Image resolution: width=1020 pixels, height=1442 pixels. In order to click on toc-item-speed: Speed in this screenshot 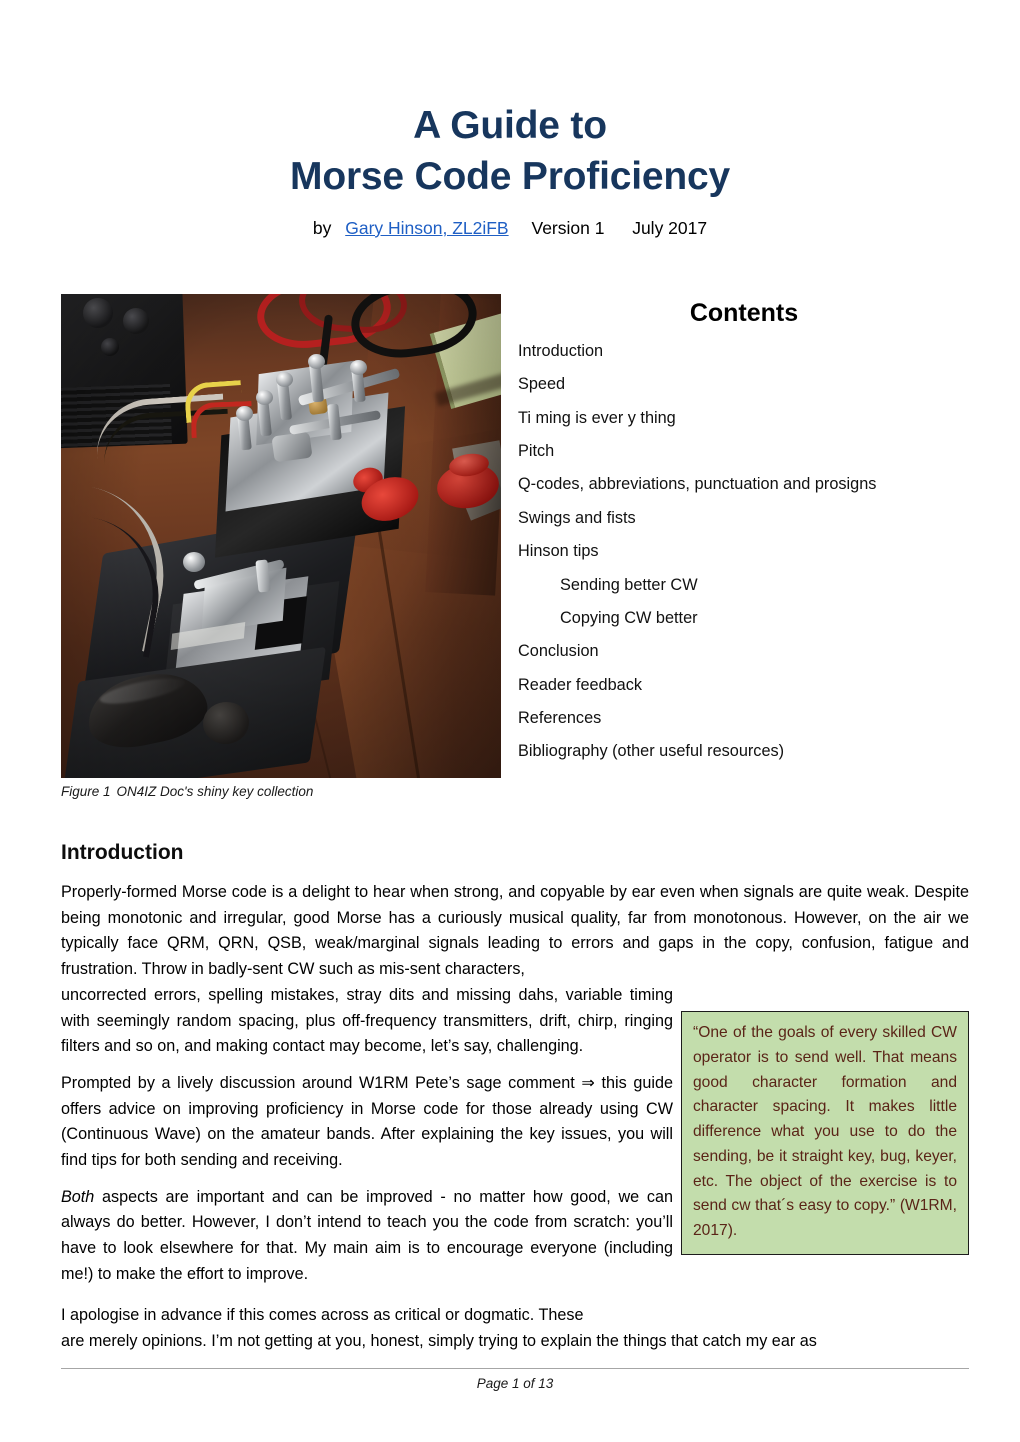, I will do `click(744, 384)`.